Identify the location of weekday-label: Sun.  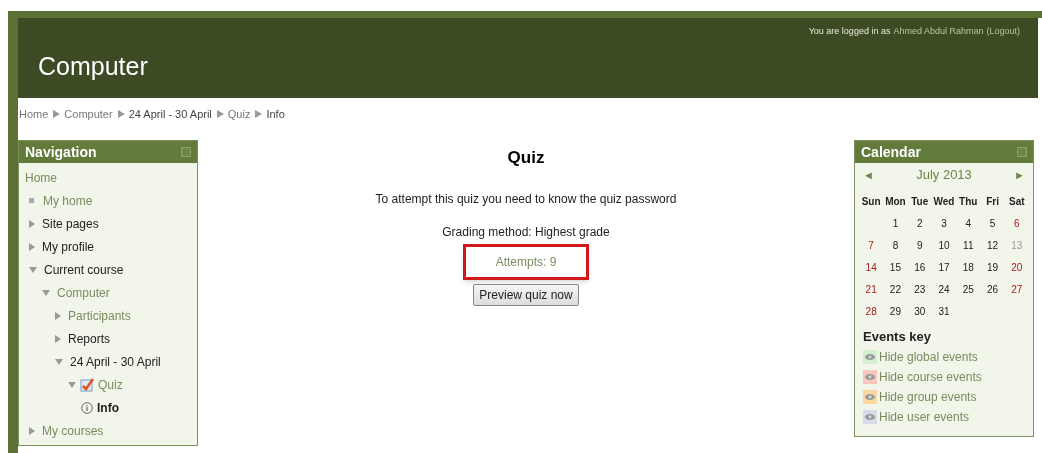
(871, 202).